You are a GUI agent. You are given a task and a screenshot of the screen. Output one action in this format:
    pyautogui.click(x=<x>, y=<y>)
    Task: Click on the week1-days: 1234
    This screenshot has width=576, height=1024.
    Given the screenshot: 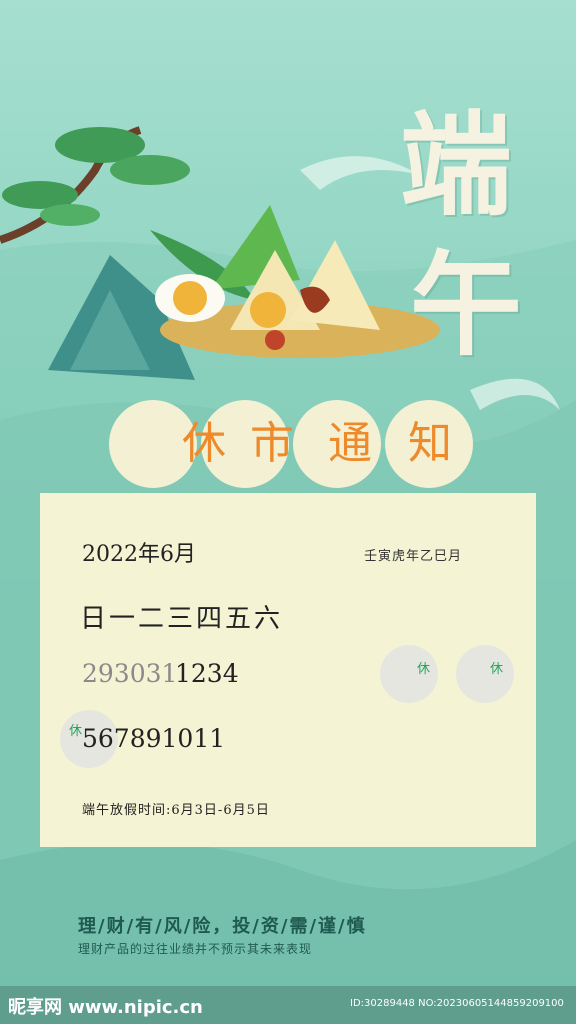 What is the action you would take?
    pyautogui.click(x=207, y=673)
    